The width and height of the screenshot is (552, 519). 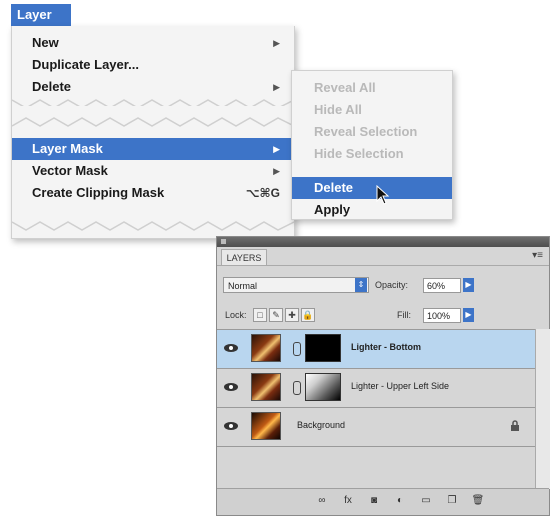 I want to click on layer-name: Lighter - Bottom, so click(x=386, y=347).